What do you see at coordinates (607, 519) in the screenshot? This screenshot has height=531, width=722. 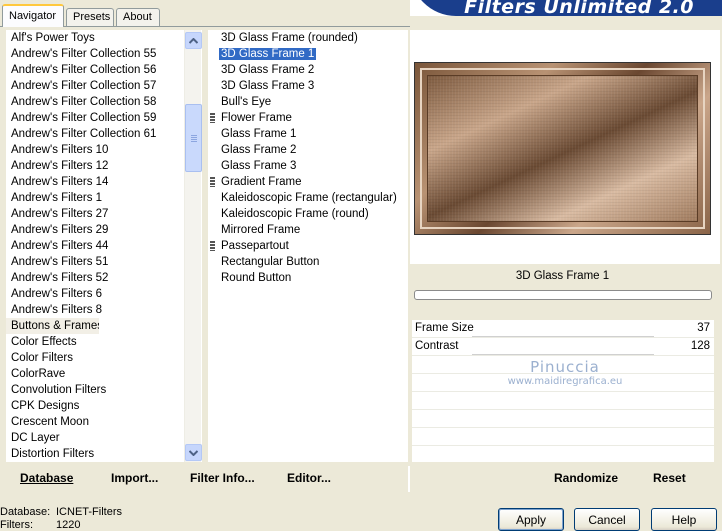 I see `cancel-button: Cancel` at bounding box center [607, 519].